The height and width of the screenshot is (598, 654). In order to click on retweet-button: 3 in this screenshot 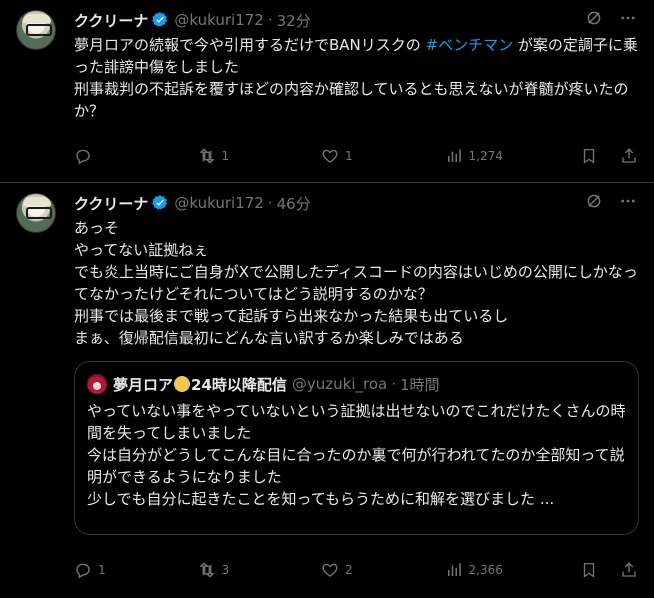, I will do `click(230, 570)`.